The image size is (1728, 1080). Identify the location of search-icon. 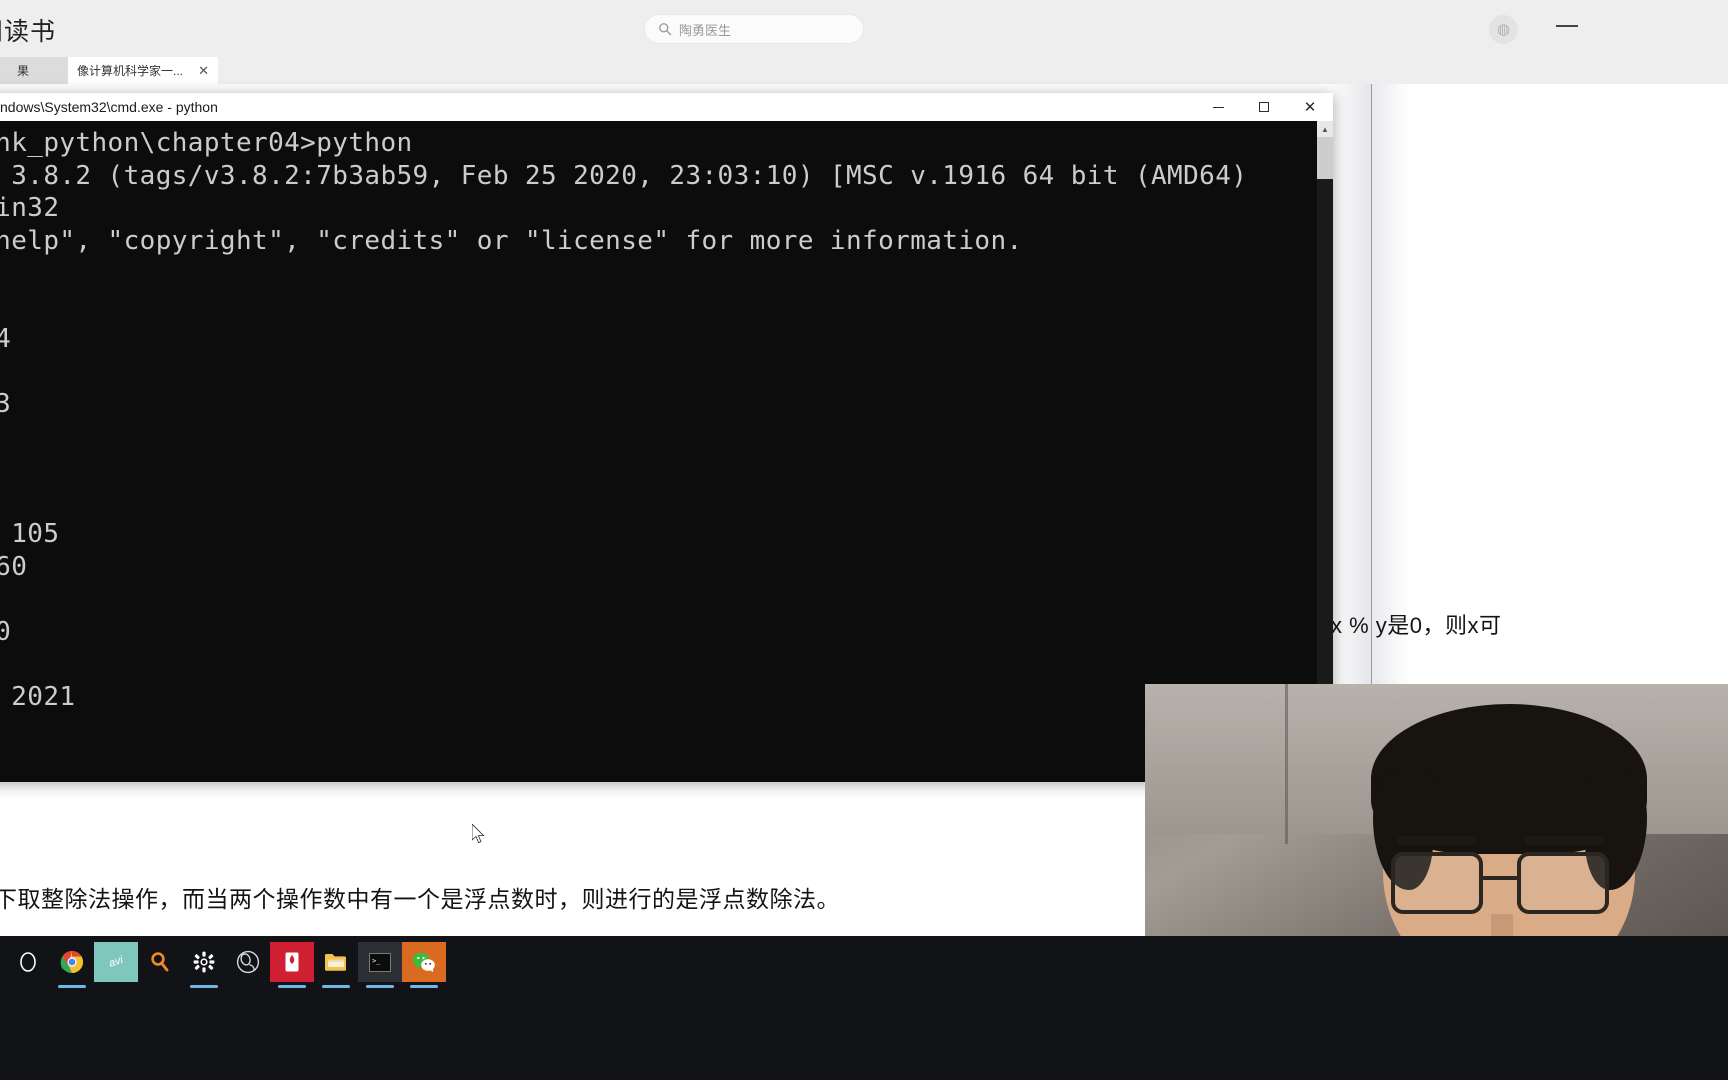
(665, 29).